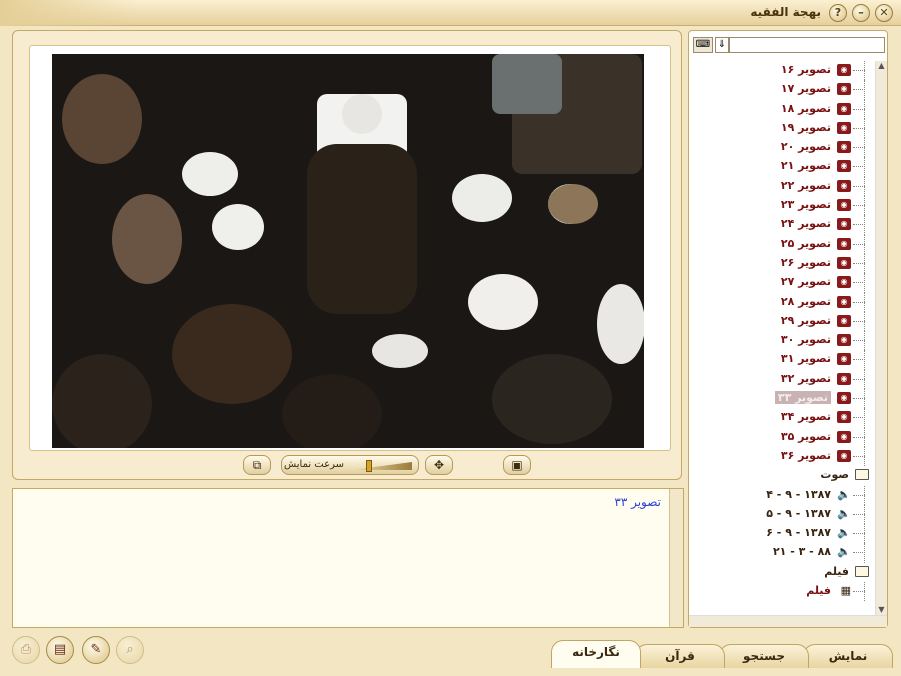  What do you see at coordinates (26, 650) in the screenshot?
I see `print-icon: ⎙` at bounding box center [26, 650].